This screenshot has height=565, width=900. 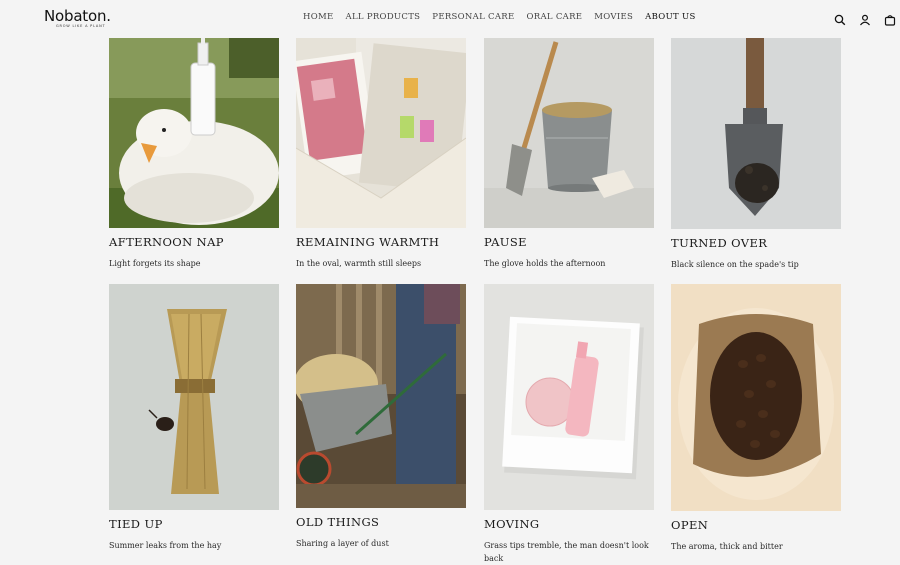 What do you see at coordinates (342, 543) in the screenshot?
I see `card-caption: Sharing a layer of dust` at bounding box center [342, 543].